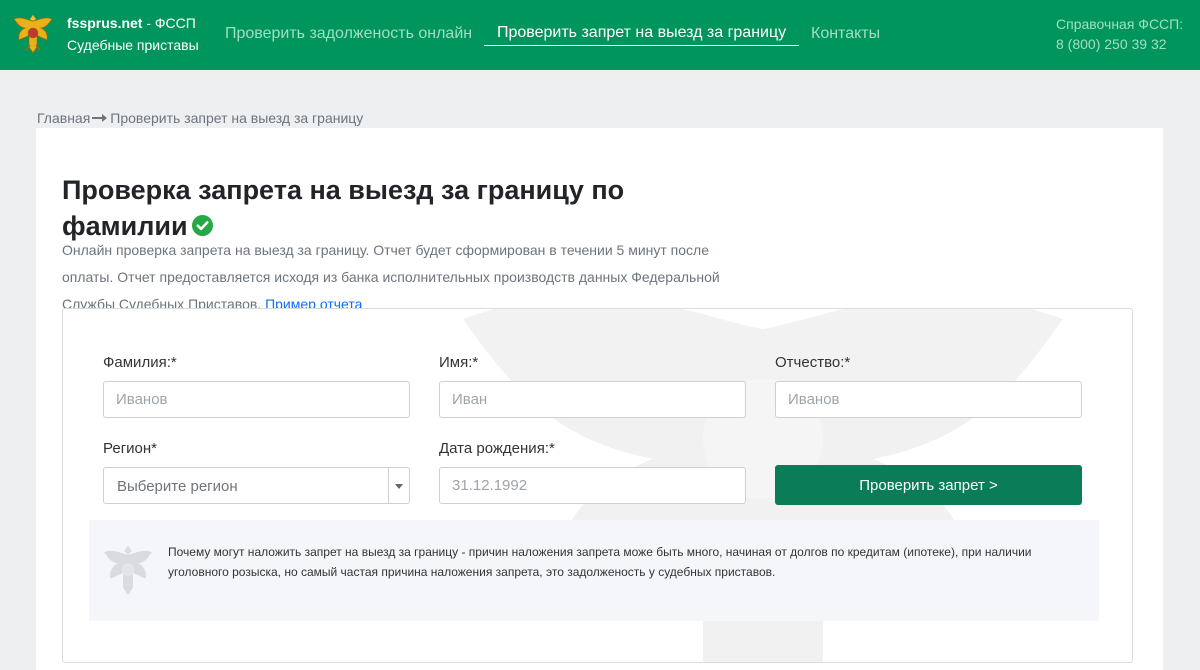 The width and height of the screenshot is (1200, 670). Describe the element at coordinates (130, 448) in the screenshot. I see `region-label: Регион*` at that location.